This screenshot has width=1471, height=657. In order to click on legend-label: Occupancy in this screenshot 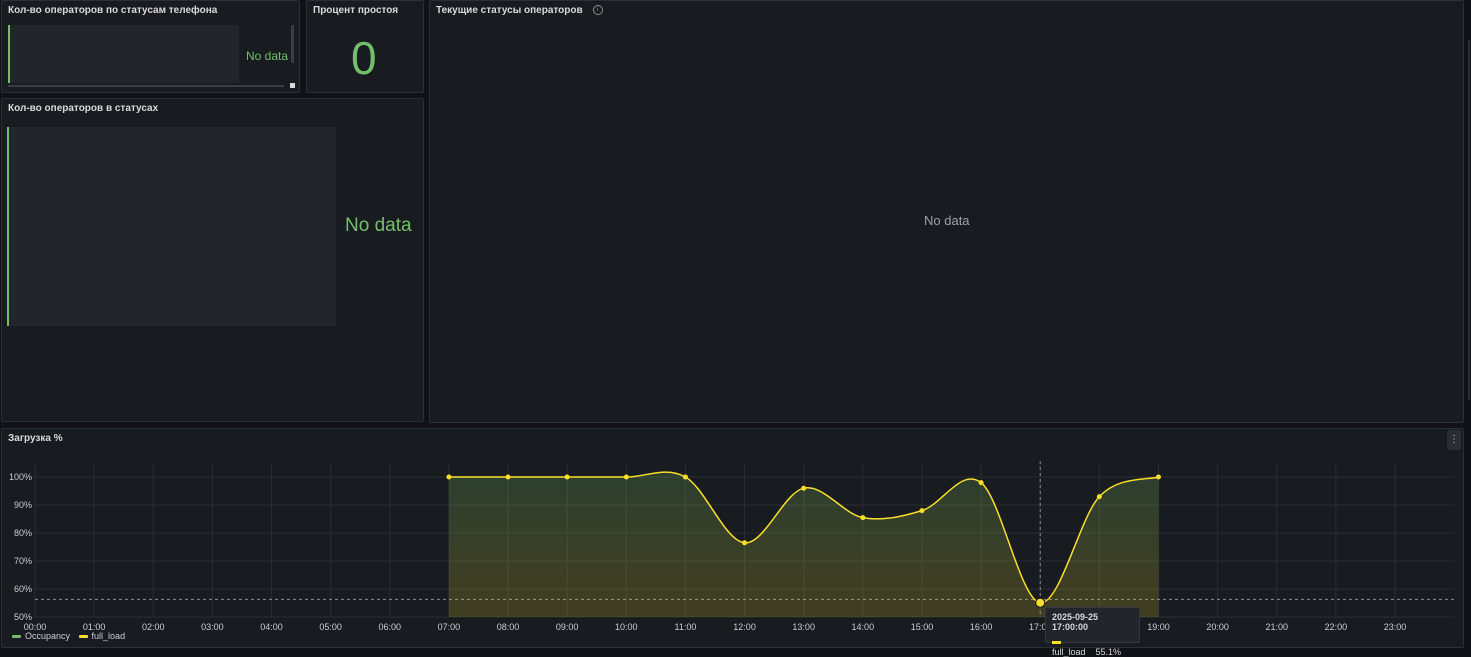, I will do `click(48, 636)`.